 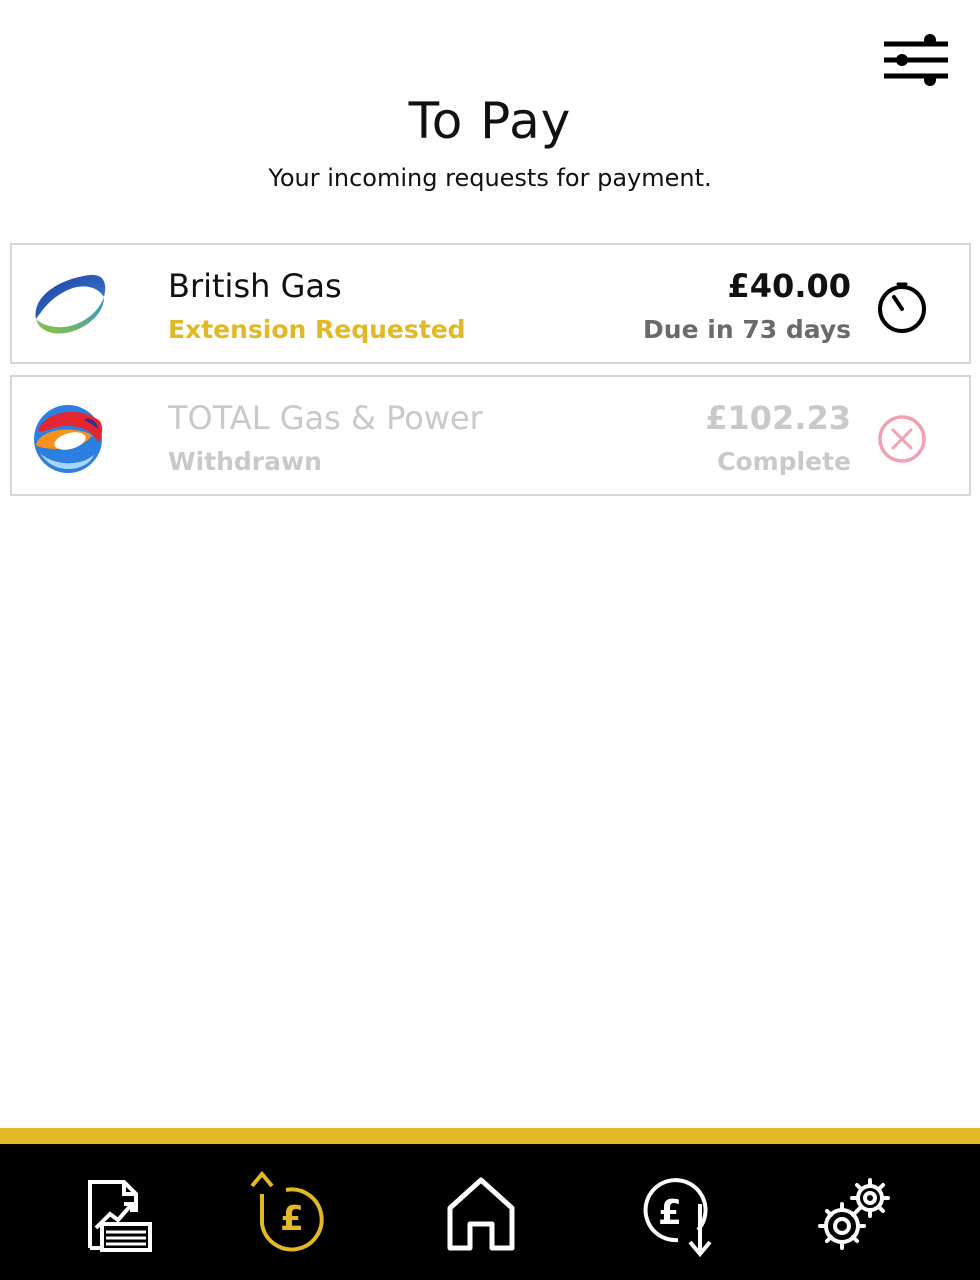 I want to click on request-amount: £40.00, so click(x=789, y=286).